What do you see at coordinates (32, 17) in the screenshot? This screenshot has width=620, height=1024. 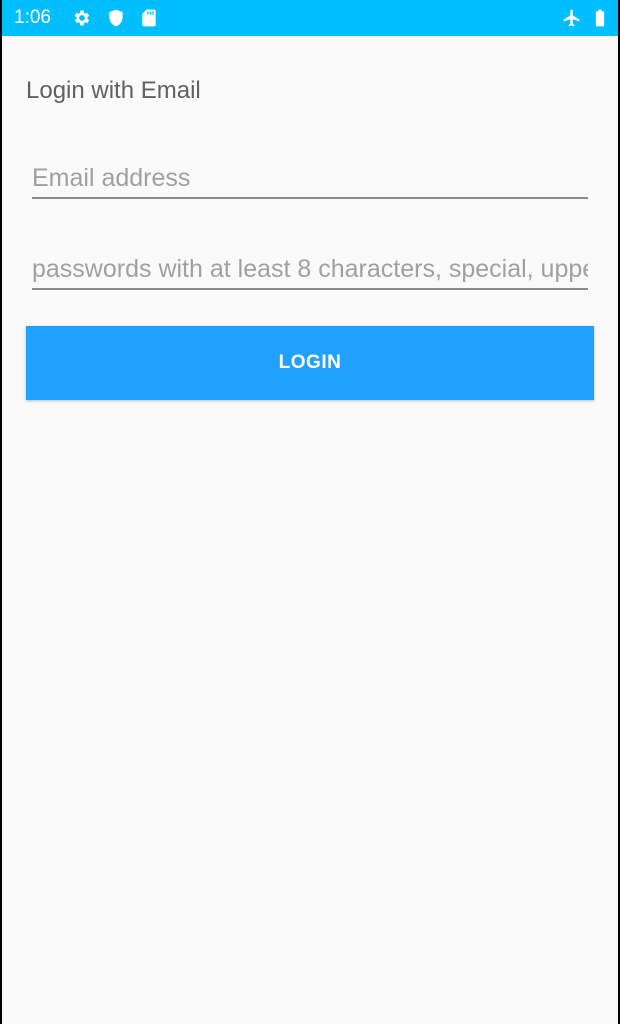 I see `status-time: 1:06` at bounding box center [32, 17].